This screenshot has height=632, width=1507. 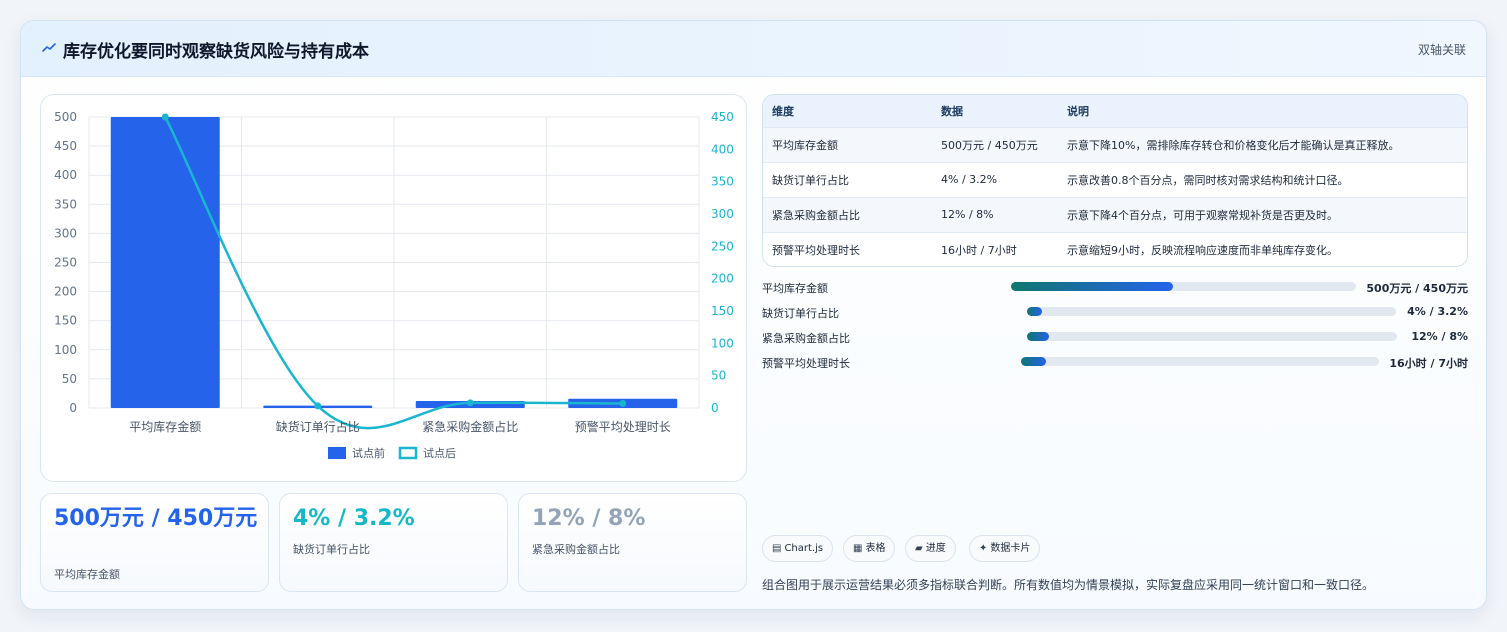 I want to click on y-left-tick-label: 350, so click(x=65, y=204).